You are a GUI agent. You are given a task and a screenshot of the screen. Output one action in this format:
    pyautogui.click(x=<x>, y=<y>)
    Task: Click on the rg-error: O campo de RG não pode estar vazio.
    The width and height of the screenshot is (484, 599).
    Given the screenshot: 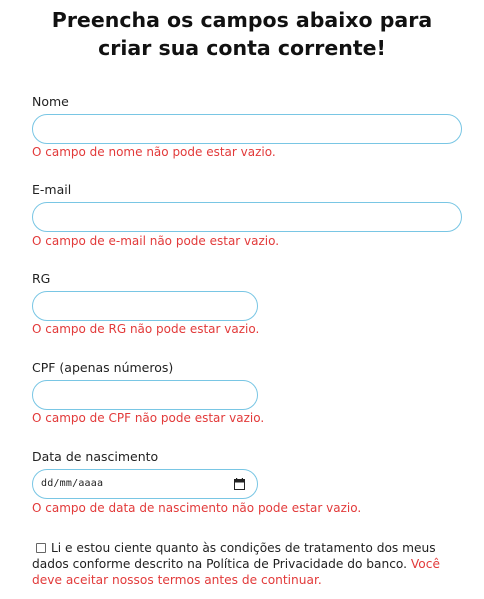 What is the action you would take?
    pyautogui.click(x=146, y=329)
    